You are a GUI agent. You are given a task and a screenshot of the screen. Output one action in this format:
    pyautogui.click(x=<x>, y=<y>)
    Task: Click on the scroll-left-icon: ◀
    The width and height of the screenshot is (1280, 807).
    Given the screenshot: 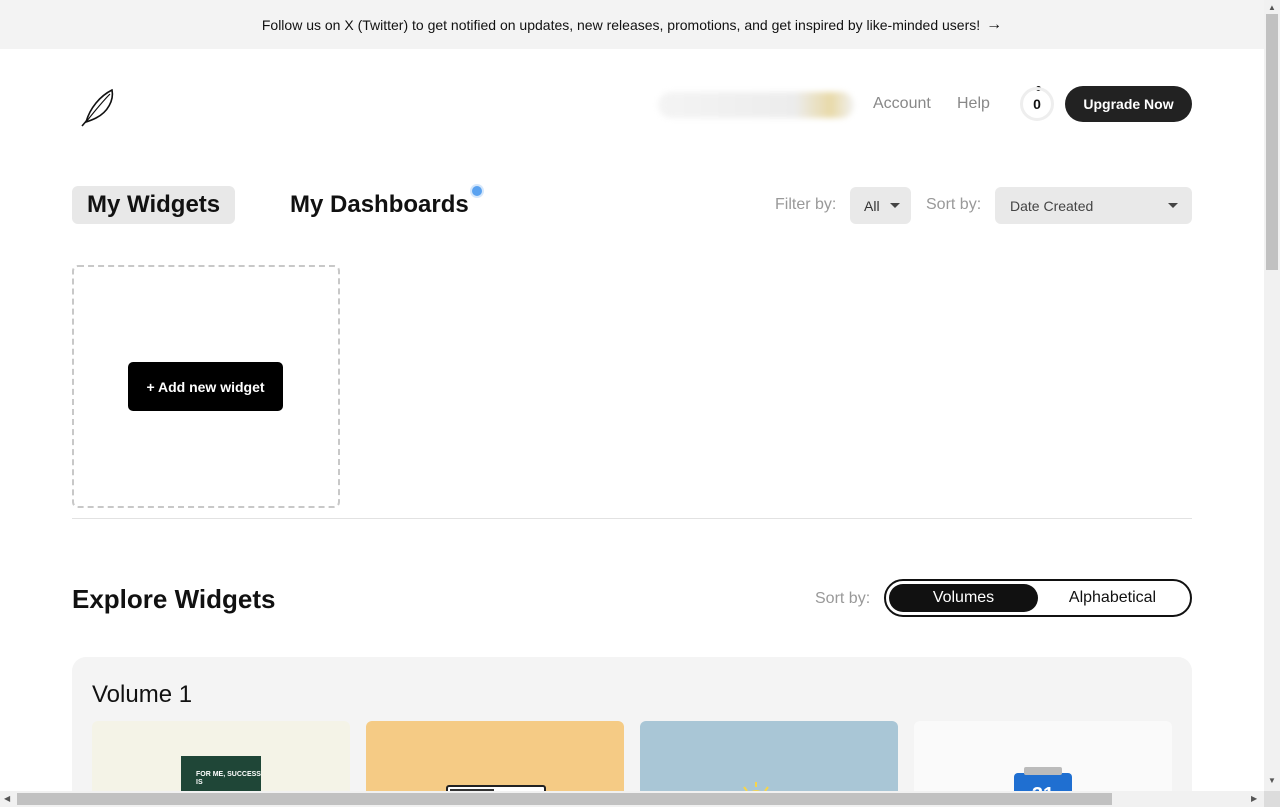 What is the action you would take?
    pyautogui.click(x=7, y=798)
    